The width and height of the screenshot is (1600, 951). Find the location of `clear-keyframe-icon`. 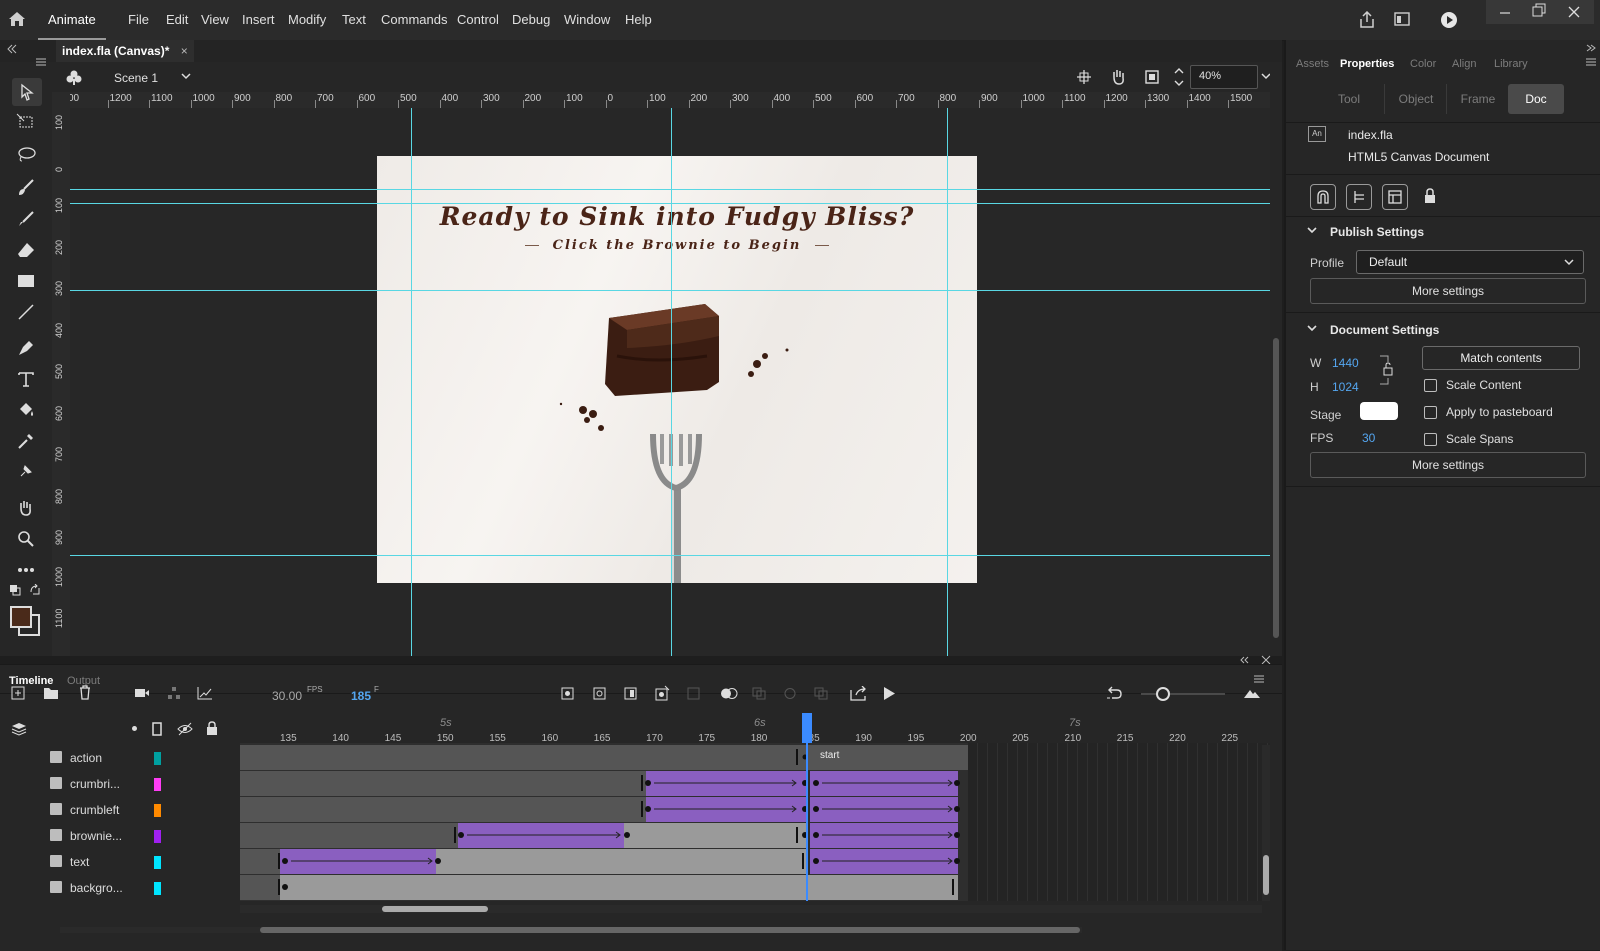

clear-keyframe-icon is located at coordinates (694, 693).